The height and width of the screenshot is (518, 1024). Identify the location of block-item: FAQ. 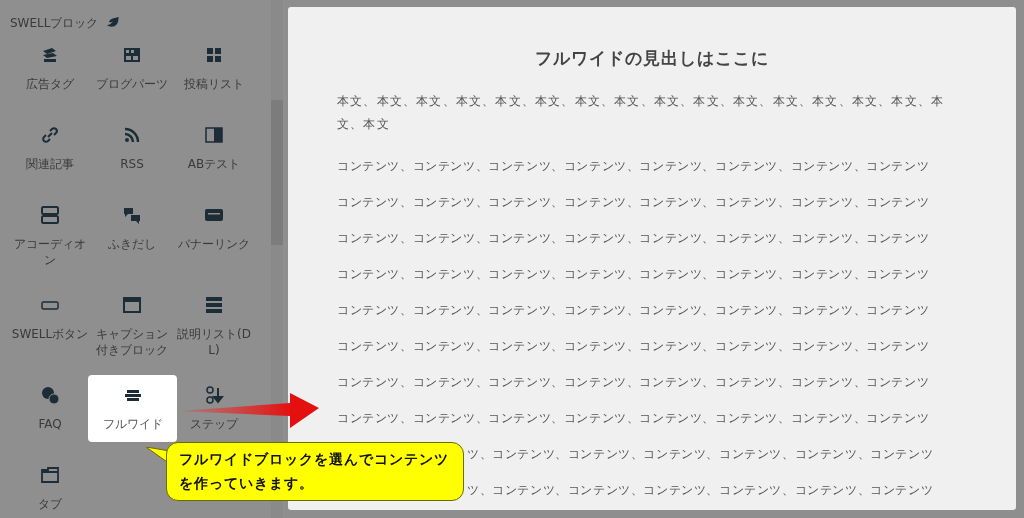
(50, 415).